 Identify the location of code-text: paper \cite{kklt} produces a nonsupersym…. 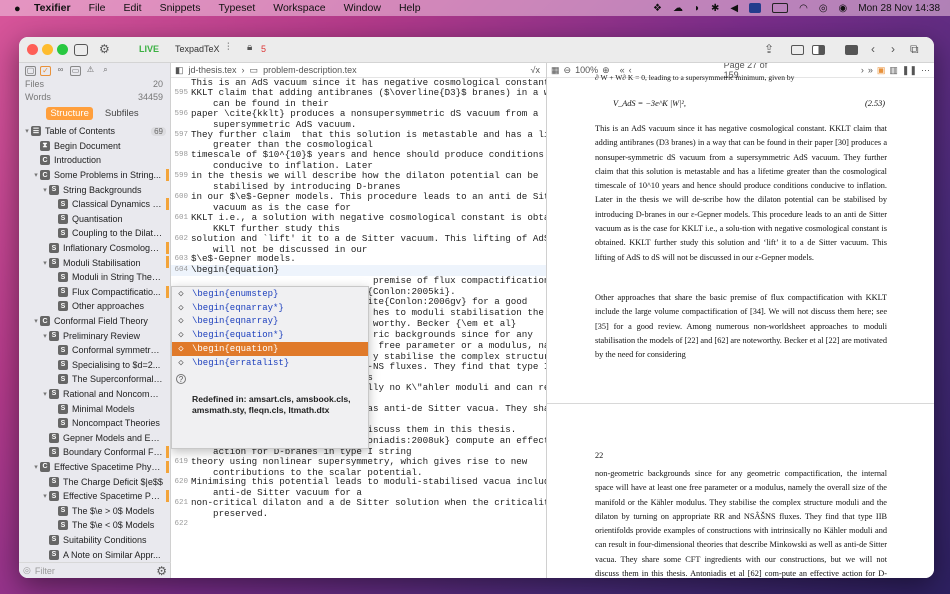
(368, 114).